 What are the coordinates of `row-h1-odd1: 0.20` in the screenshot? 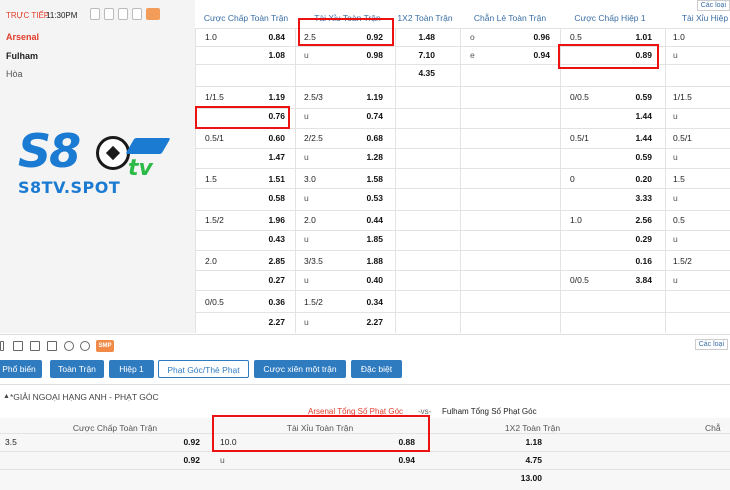 It's located at (637, 179).